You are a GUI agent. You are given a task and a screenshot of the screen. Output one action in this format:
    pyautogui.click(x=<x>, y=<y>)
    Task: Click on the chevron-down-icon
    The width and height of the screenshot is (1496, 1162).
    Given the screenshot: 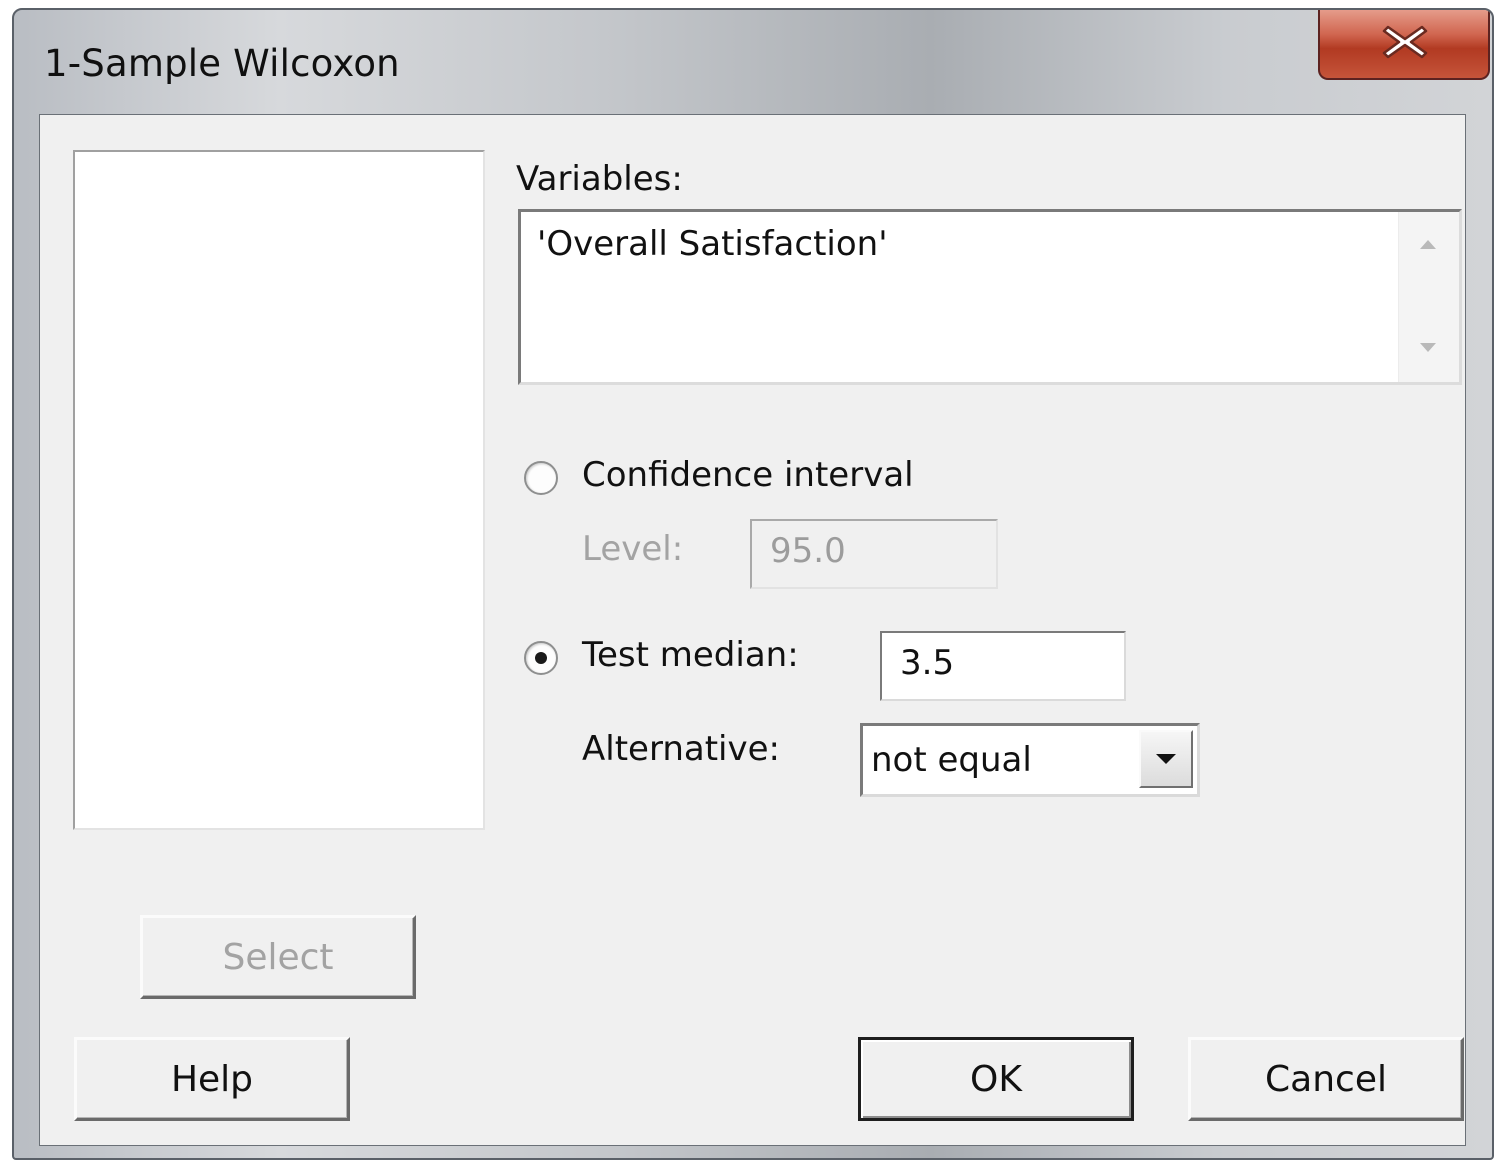 What is the action you would take?
    pyautogui.click(x=1166, y=759)
    